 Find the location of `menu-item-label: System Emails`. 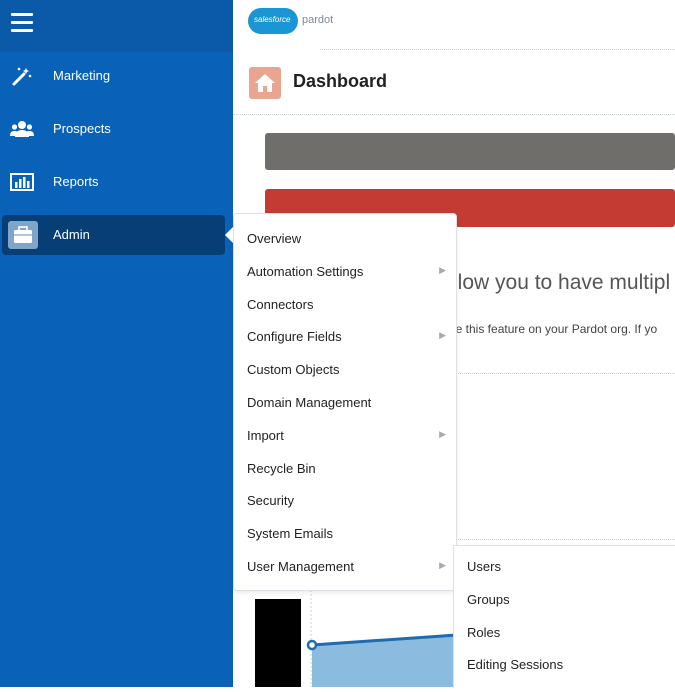

menu-item-label: System Emails is located at coordinates (290, 533).